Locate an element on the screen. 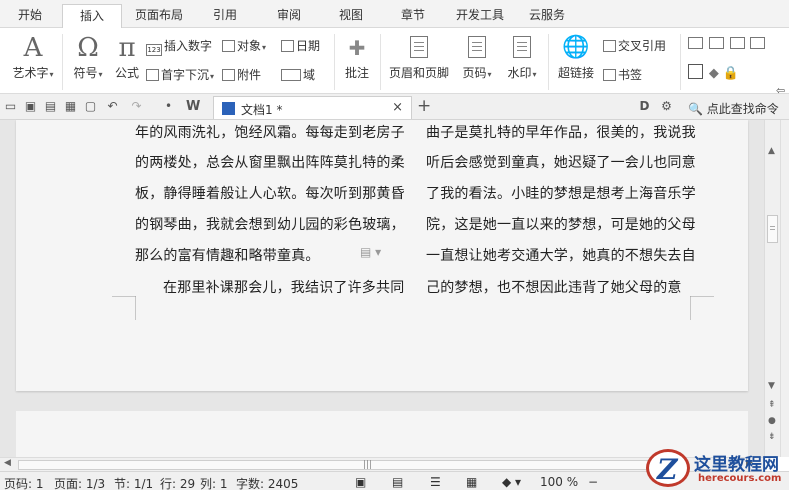 The height and width of the screenshot is (490, 789). symbol-button: Ω 符号▾ is located at coordinates (88, 56).